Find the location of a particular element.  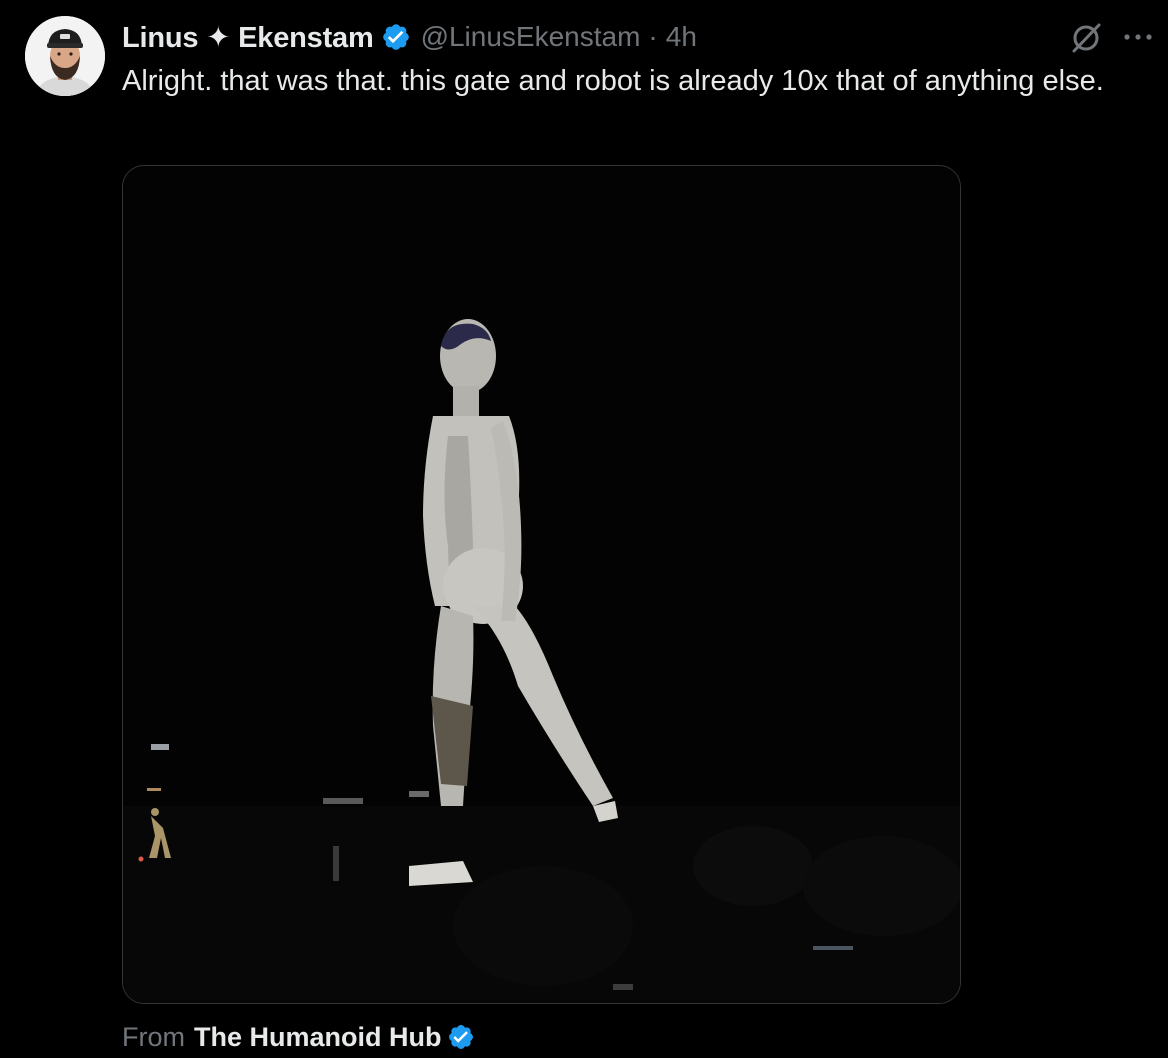

avatar is located at coordinates (65, 56).